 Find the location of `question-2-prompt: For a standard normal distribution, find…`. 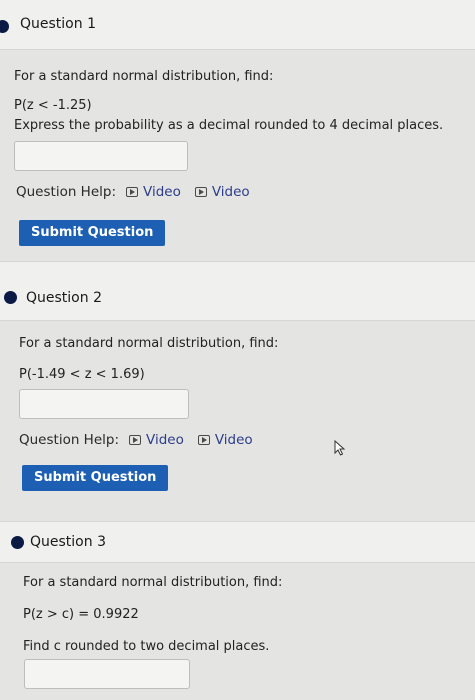

question-2-prompt: For a standard normal distribution, find… is located at coordinates (149, 343).